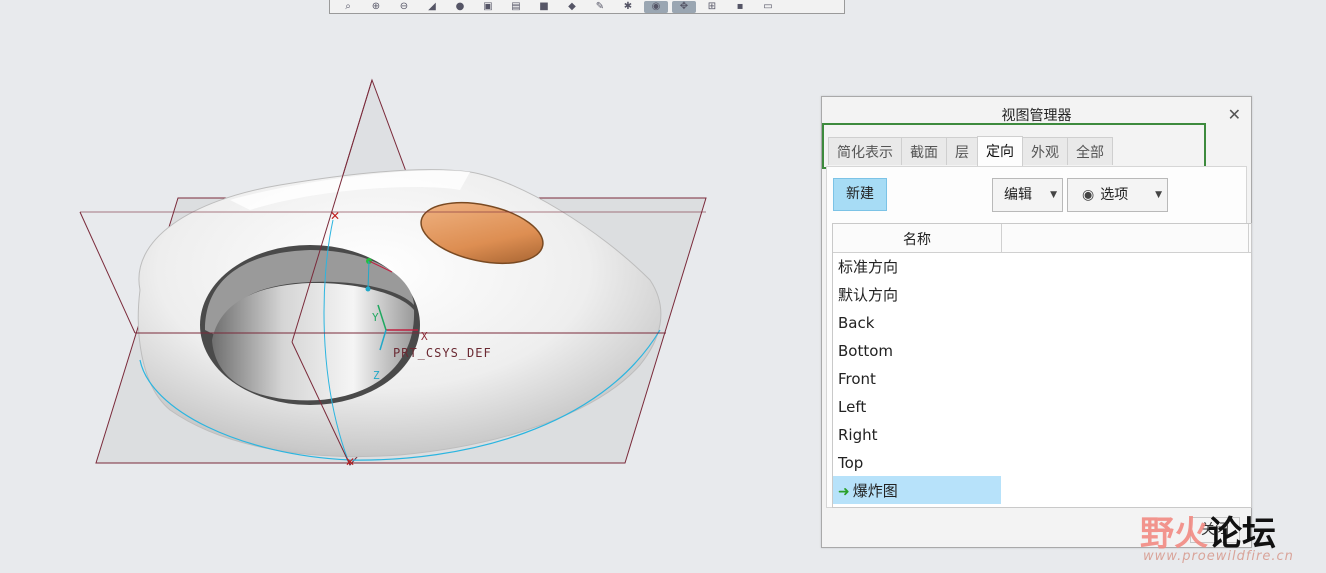 This screenshot has height=573, width=1326. I want to click on list-item-label: 爆炸图, so click(875, 491).